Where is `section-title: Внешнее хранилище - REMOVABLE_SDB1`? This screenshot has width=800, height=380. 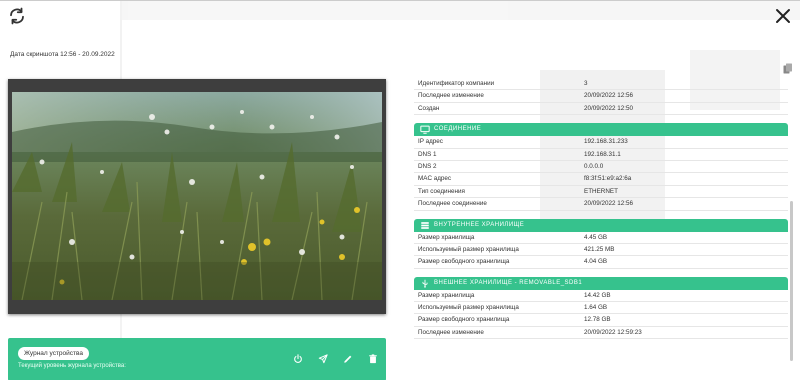
section-title: Внешнее хранилище - REMOVABLE_SDB1 is located at coordinates (508, 282).